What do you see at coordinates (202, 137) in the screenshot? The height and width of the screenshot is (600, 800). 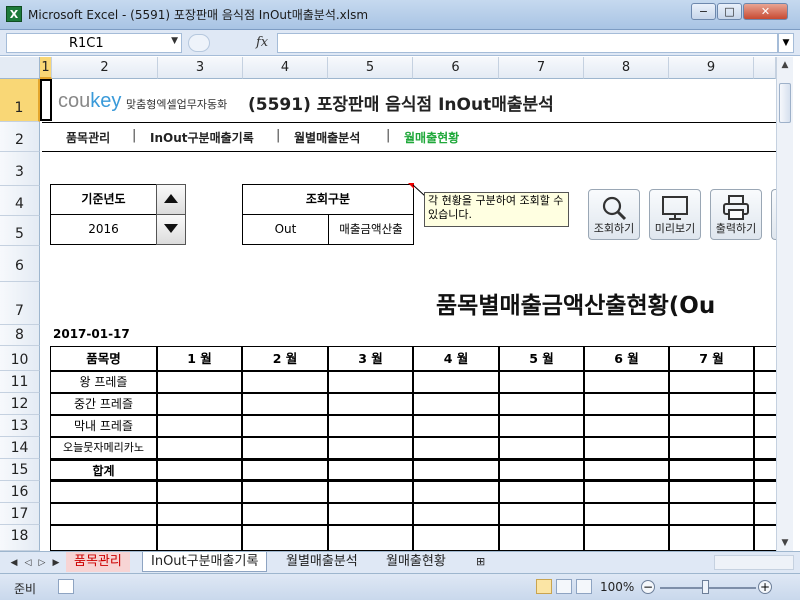 I see `nav-item-inout-records: InOut구분매출기록` at bounding box center [202, 137].